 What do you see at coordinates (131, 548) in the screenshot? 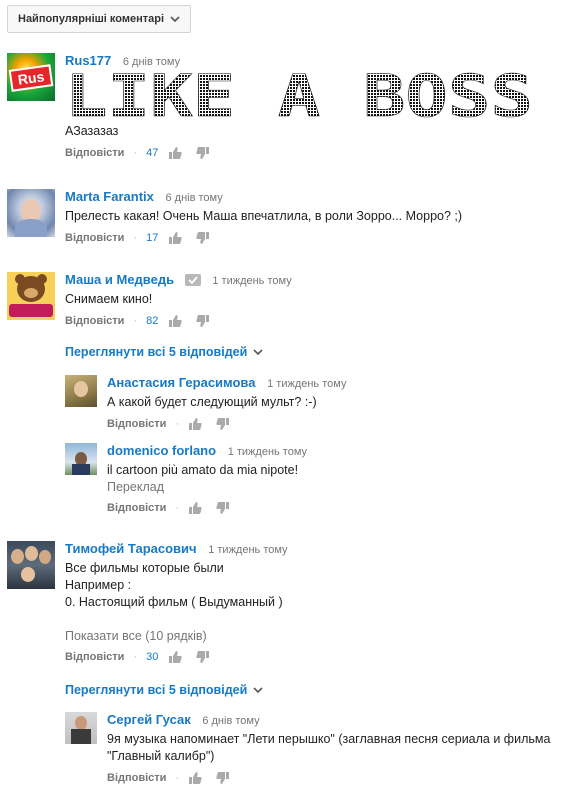
I see `comment-author: Тимофей Тарасович` at bounding box center [131, 548].